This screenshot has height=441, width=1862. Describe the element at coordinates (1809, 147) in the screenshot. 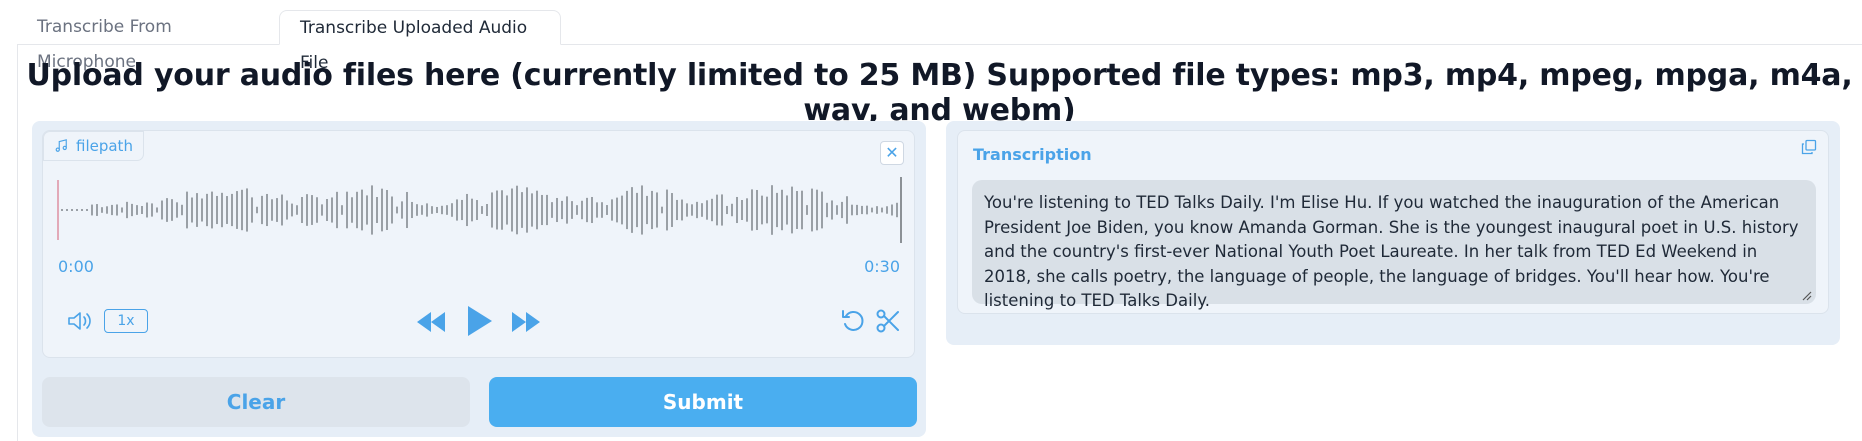

I see `copy-icon` at that location.